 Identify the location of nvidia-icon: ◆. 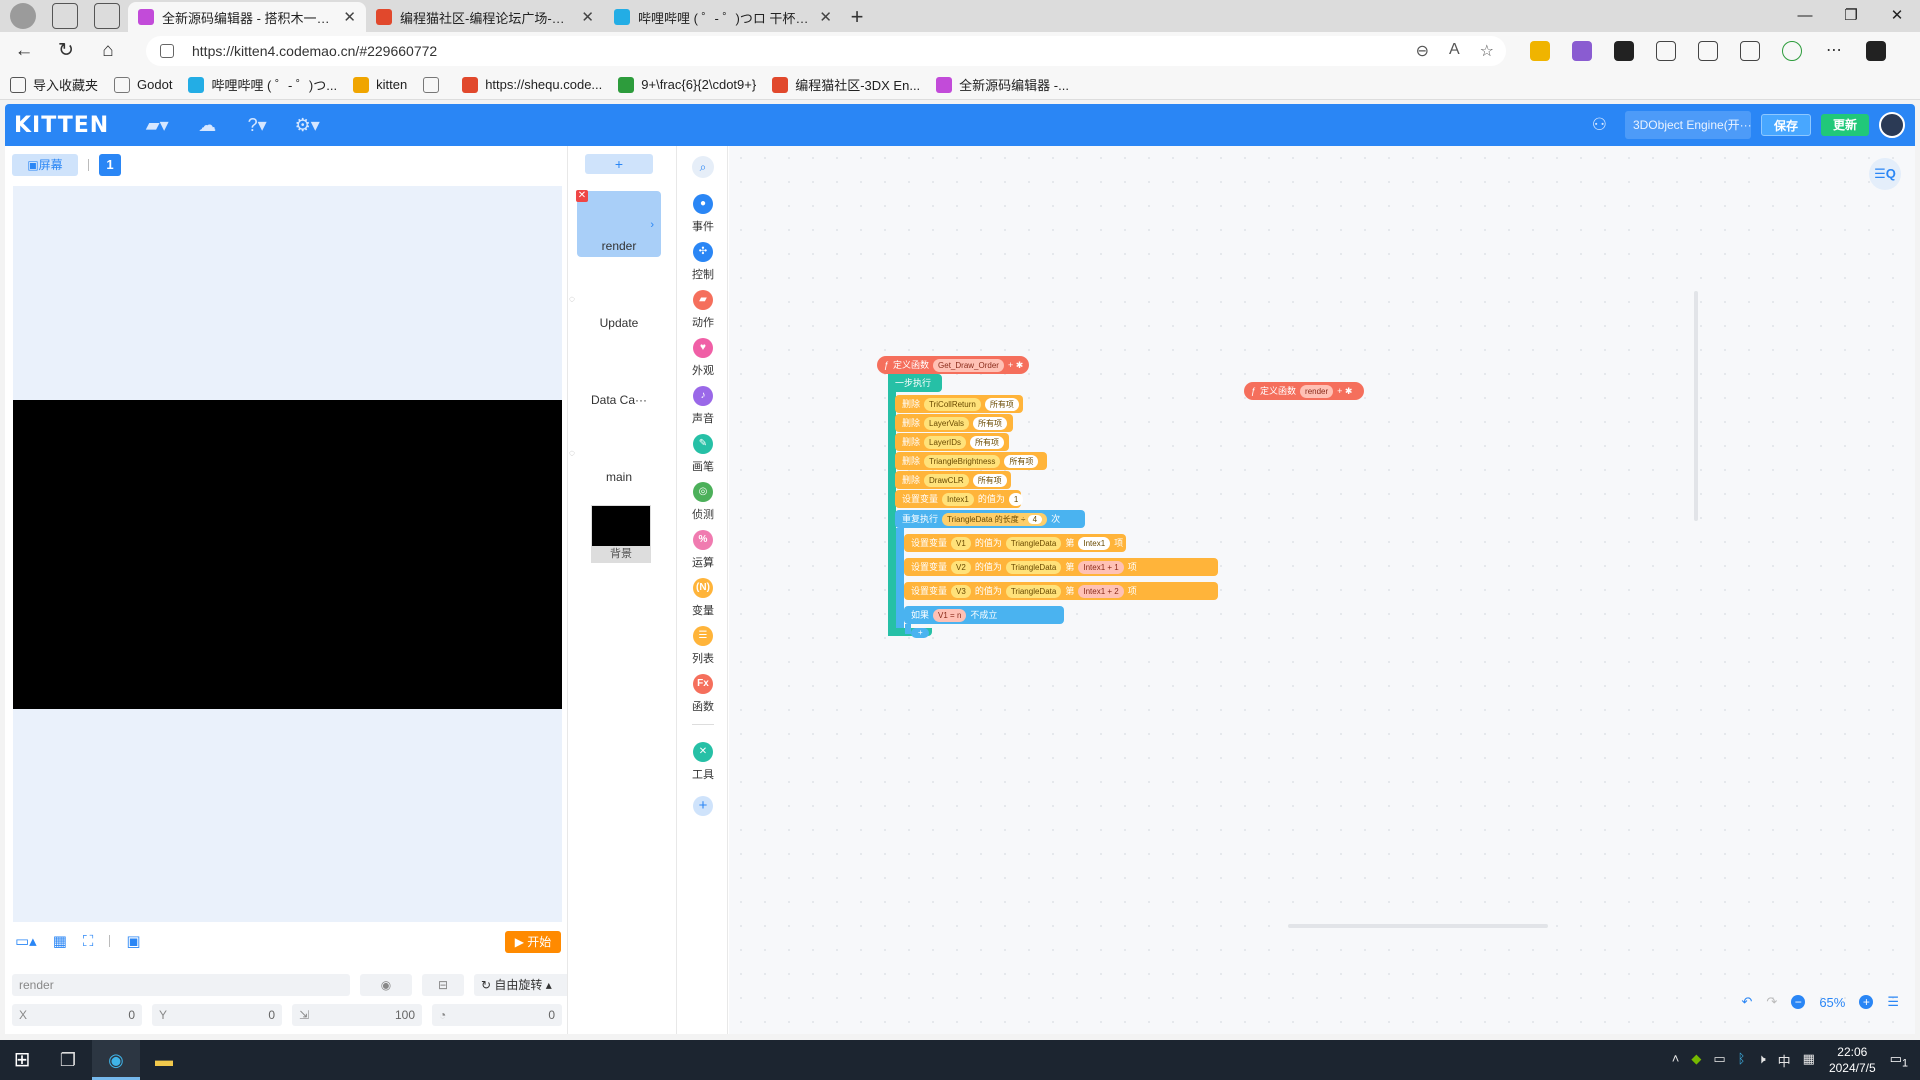
(1696, 1060).